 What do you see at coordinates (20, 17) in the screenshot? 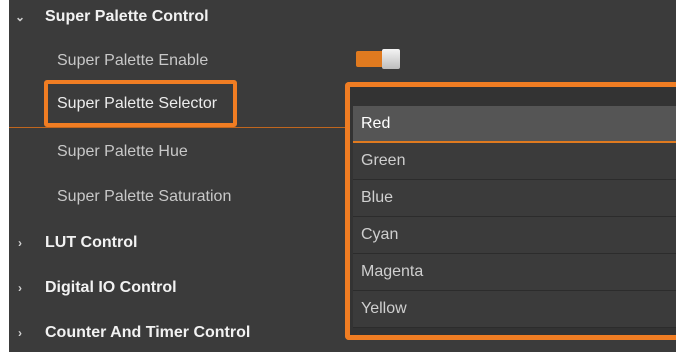
I see `chevron-down-icon: ⌄` at bounding box center [20, 17].